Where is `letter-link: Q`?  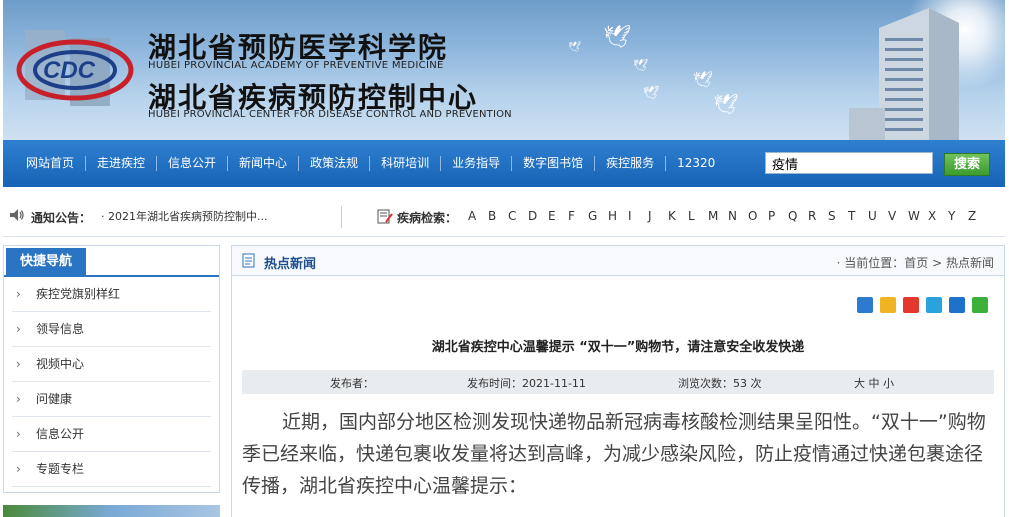 letter-link: Q is located at coordinates (798, 216).